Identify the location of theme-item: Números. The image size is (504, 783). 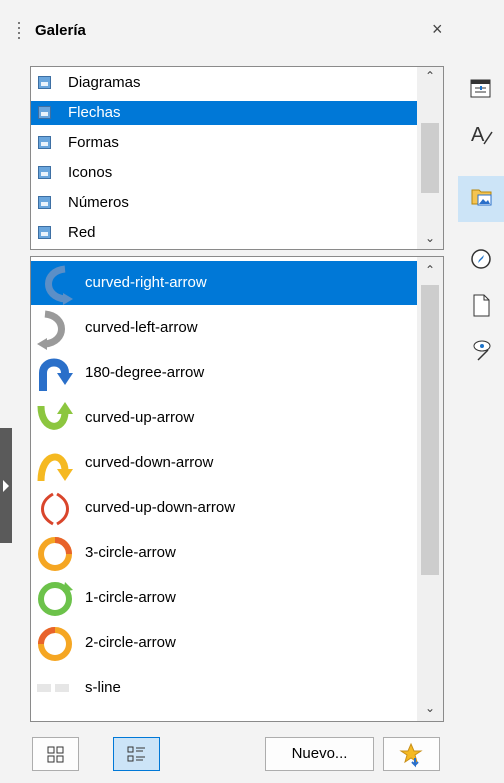
(224, 203).